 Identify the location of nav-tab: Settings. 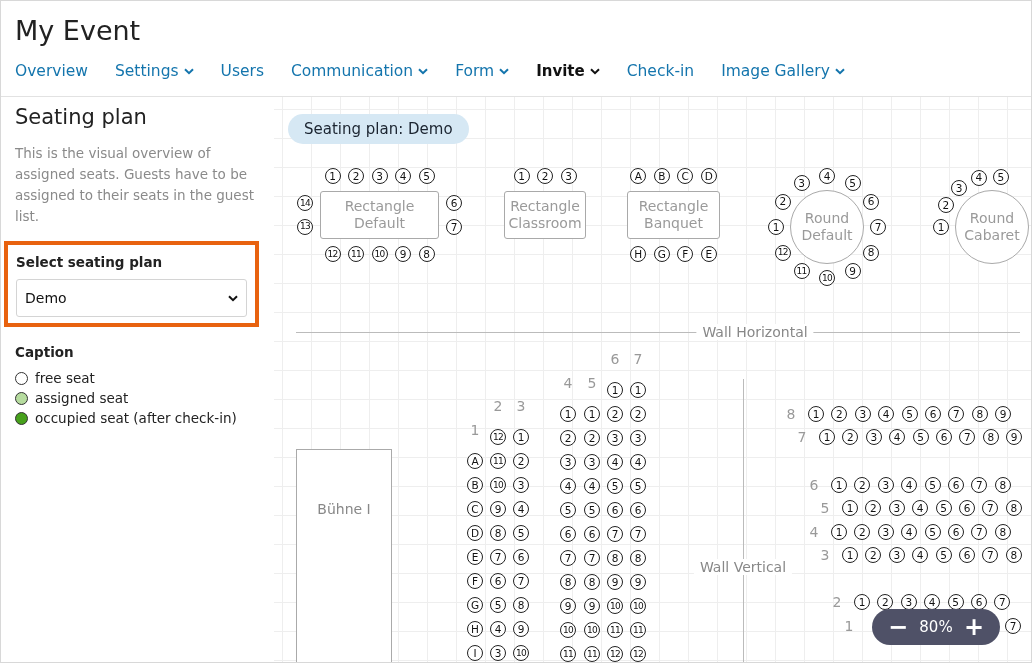
(154, 71).